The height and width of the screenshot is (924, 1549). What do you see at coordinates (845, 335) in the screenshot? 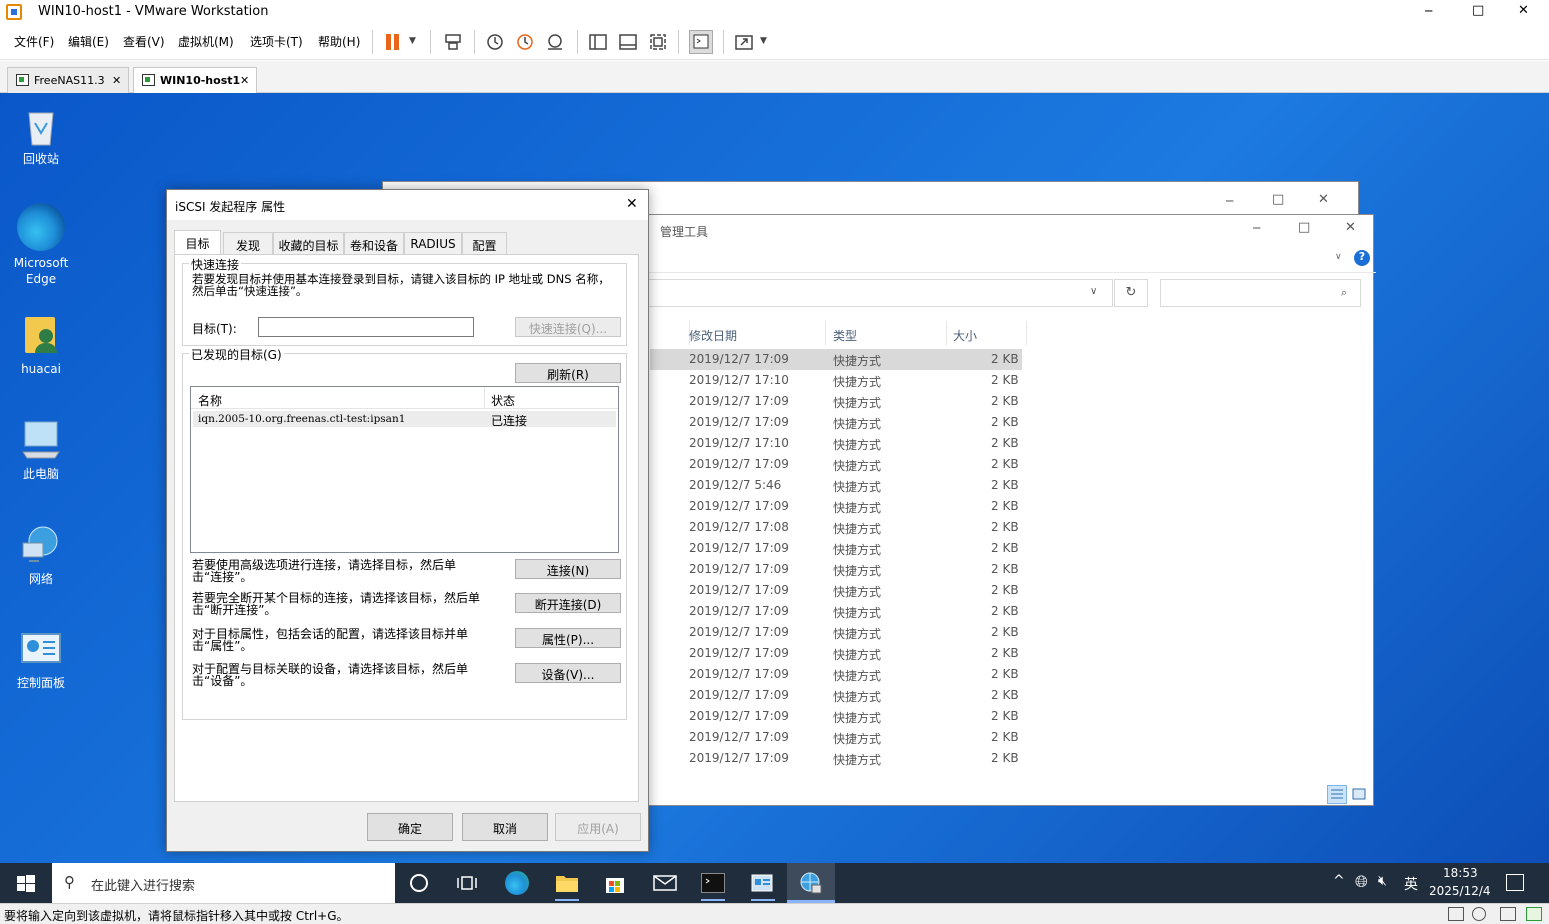
I see `column-header-type: 类型` at bounding box center [845, 335].